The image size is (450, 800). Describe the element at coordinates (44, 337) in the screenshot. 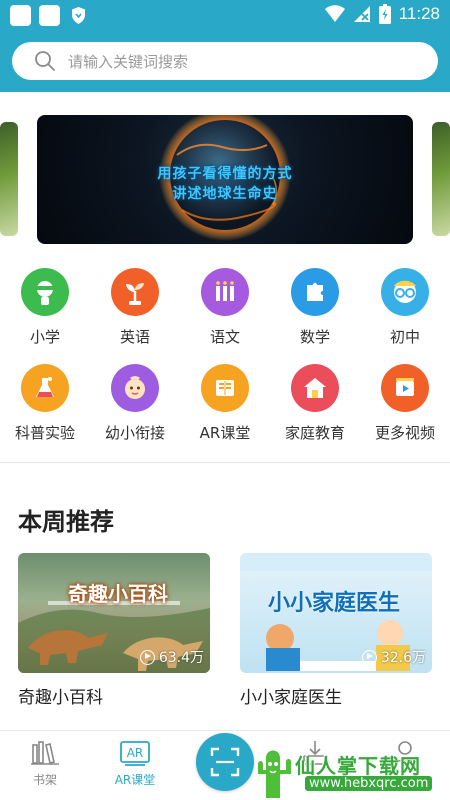

I see `category-label: 小学` at that location.